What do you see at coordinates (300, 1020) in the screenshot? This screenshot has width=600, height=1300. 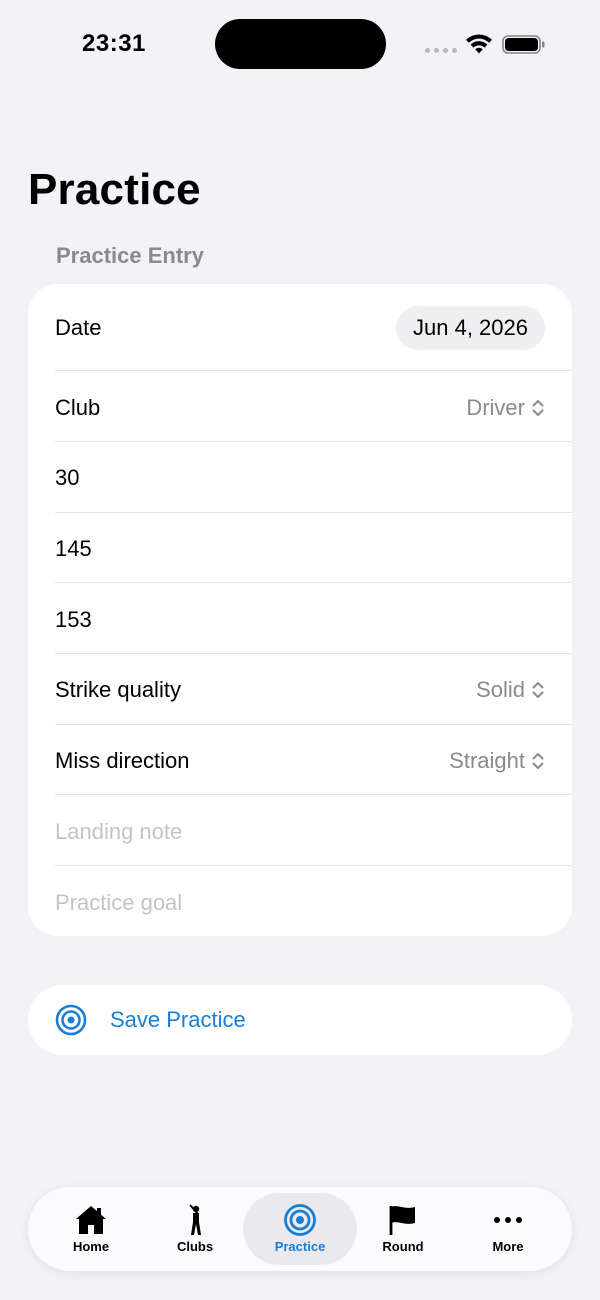 I see `save-practice-button: Save Practice` at bounding box center [300, 1020].